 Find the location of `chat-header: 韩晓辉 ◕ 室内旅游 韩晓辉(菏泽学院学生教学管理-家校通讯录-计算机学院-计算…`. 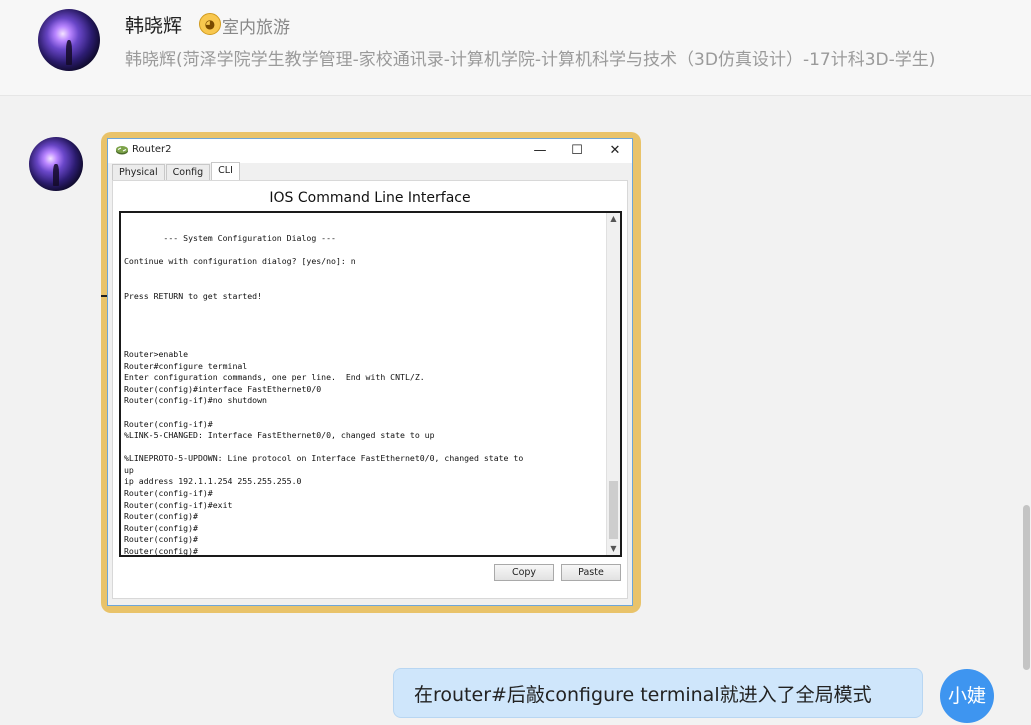

chat-header: 韩晓辉 ◕ 室内旅游 韩晓辉(菏泽学院学生教学管理-家校通讯录-计算机学院-计算… is located at coordinates (515, 48).